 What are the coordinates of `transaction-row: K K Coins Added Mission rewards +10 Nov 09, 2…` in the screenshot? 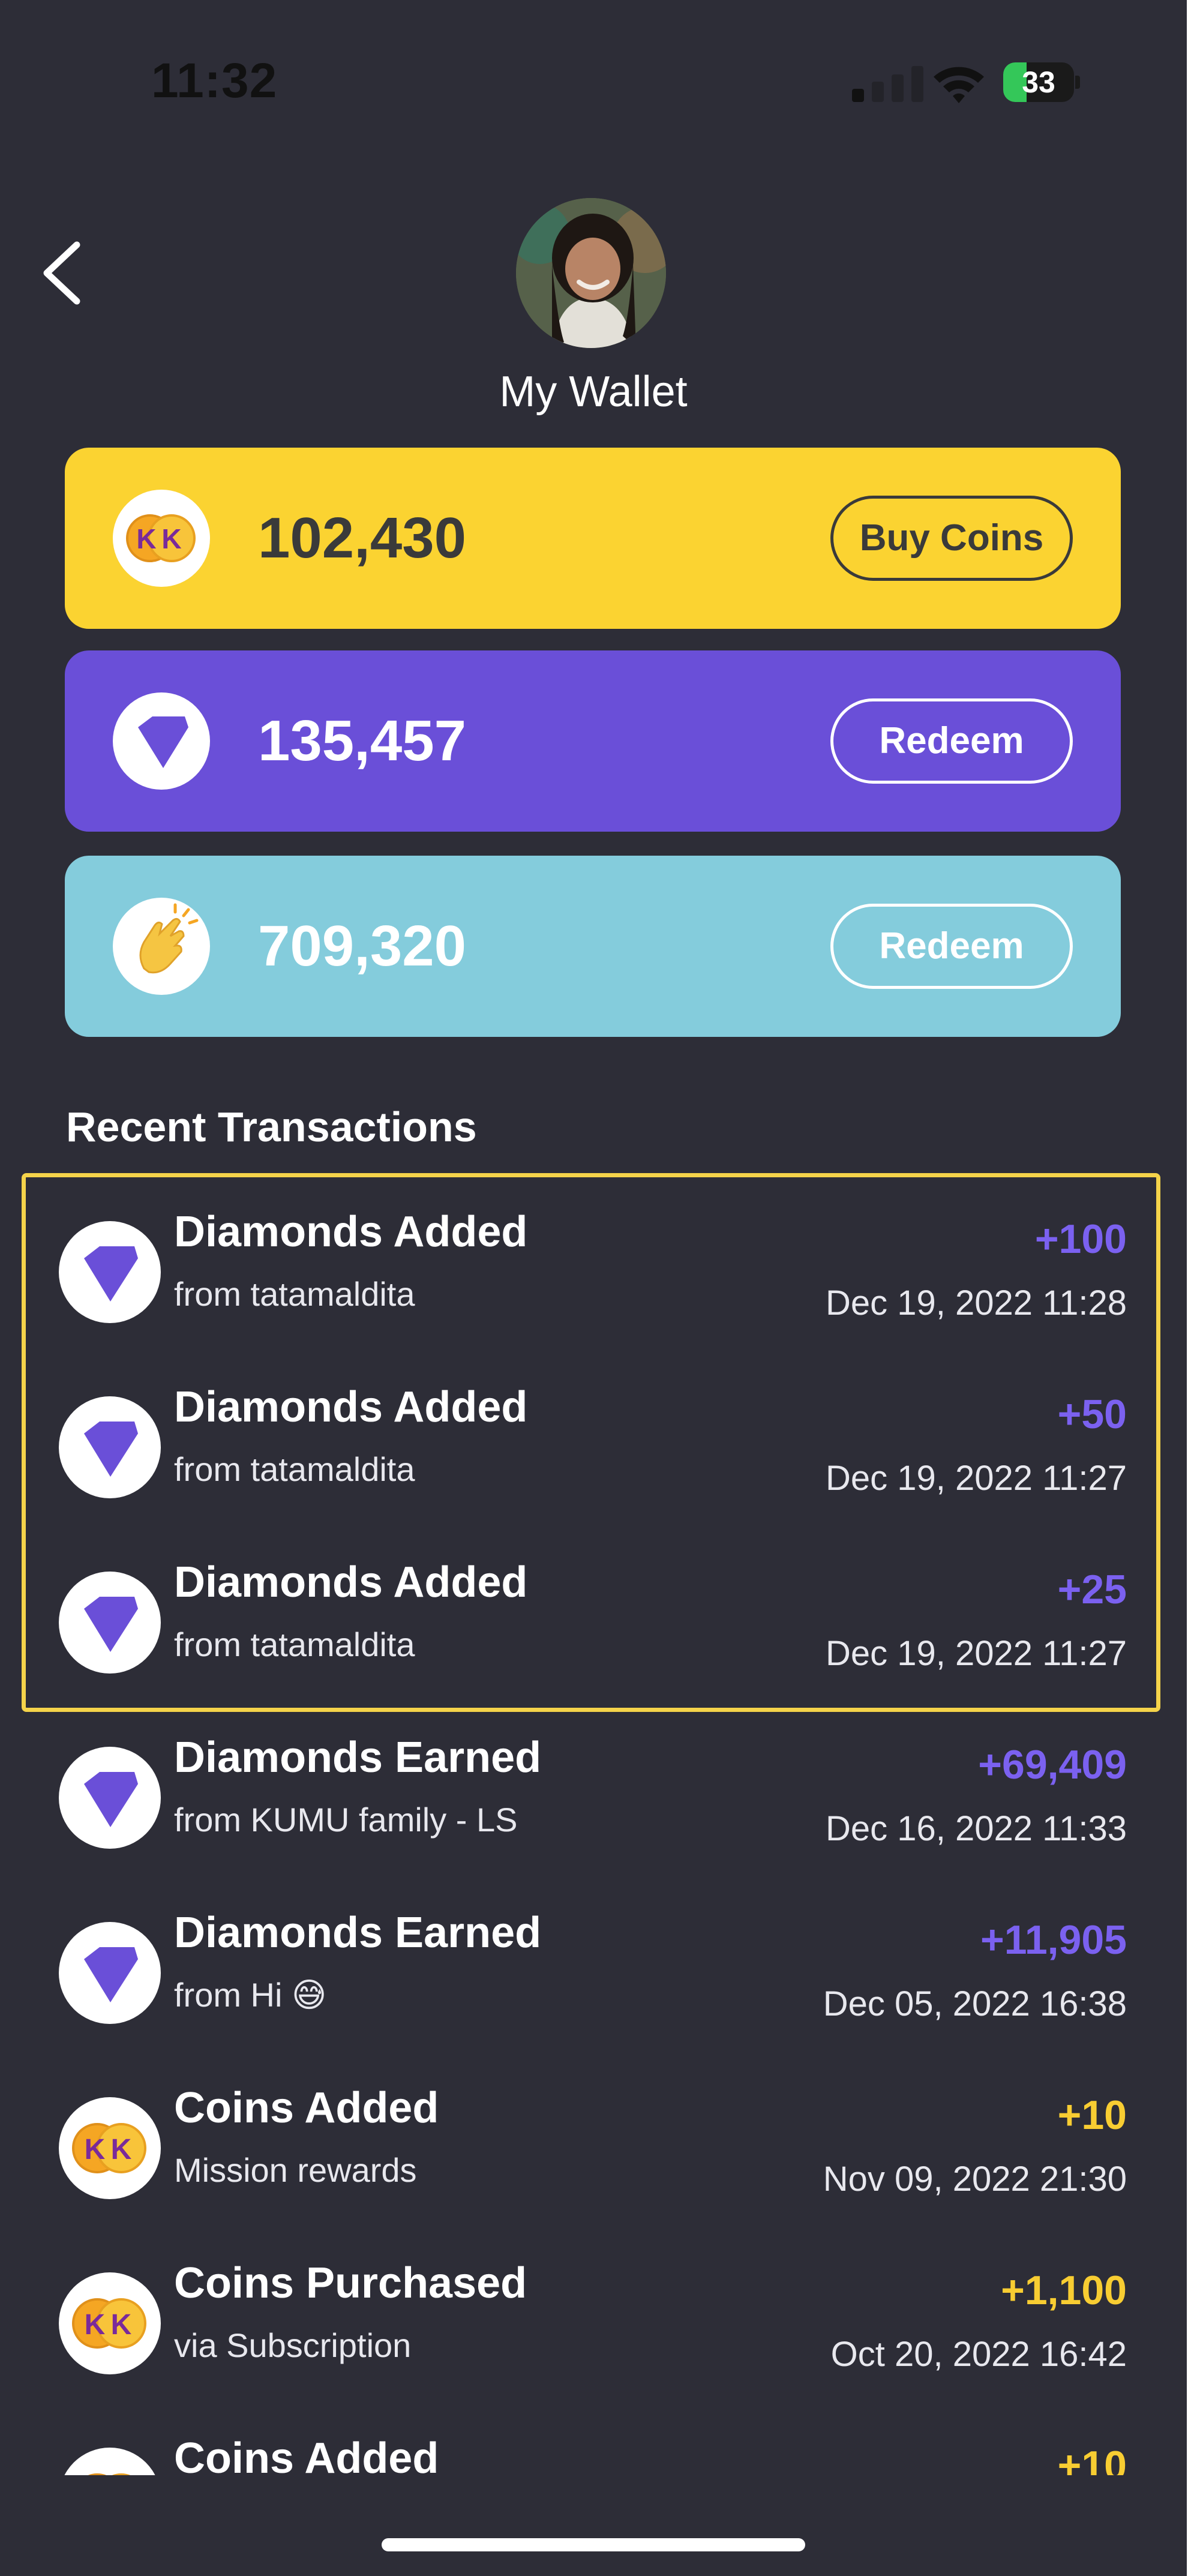 It's located at (593, 2157).